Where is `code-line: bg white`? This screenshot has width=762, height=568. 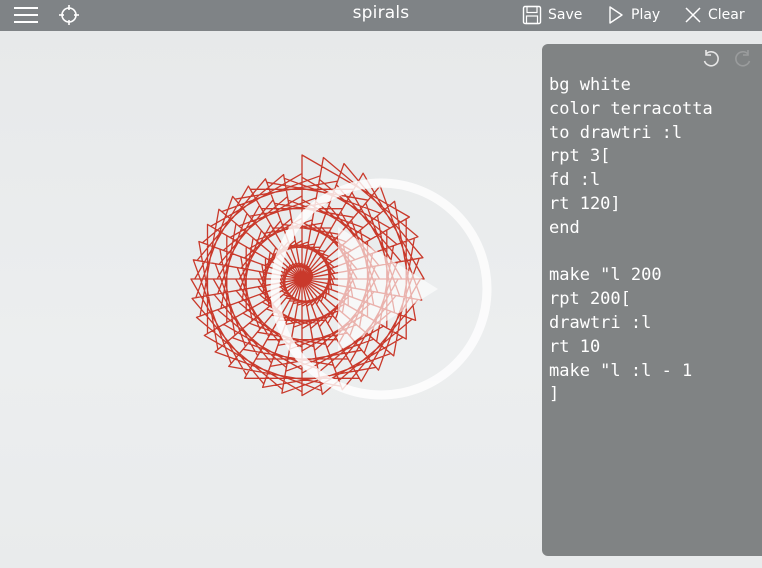 code-line: bg white is located at coordinates (590, 85).